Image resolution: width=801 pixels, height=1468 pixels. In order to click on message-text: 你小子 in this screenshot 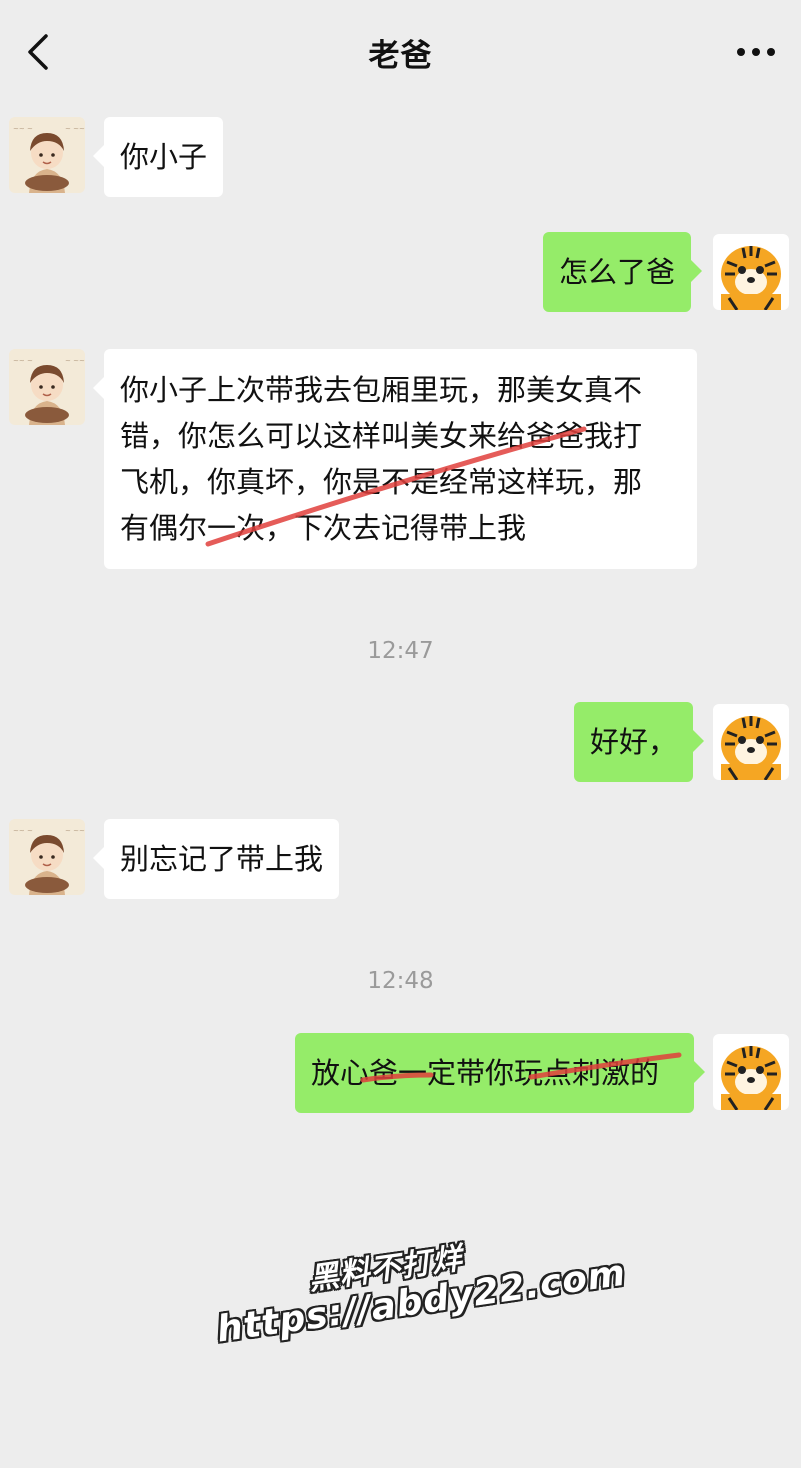, I will do `click(164, 157)`.